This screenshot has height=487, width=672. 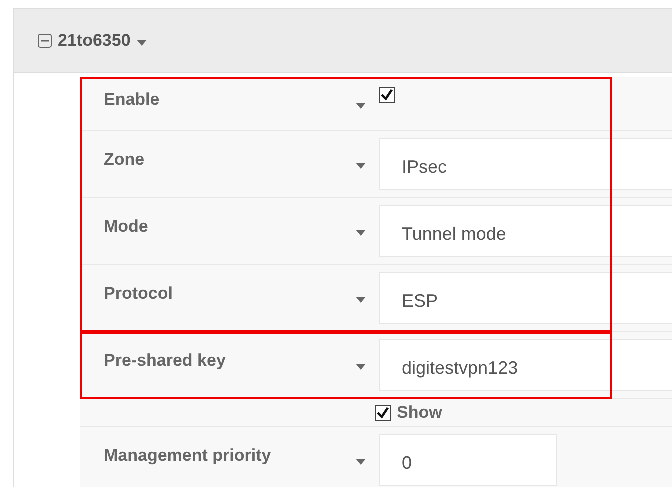 What do you see at coordinates (525, 164) in the screenshot?
I see `input-field: IPsec` at bounding box center [525, 164].